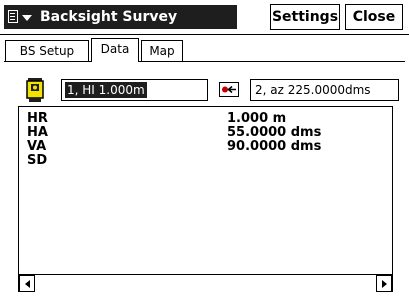 The width and height of the screenshot is (409, 307). I want to click on row-label-sd: SD, so click(37, 160).